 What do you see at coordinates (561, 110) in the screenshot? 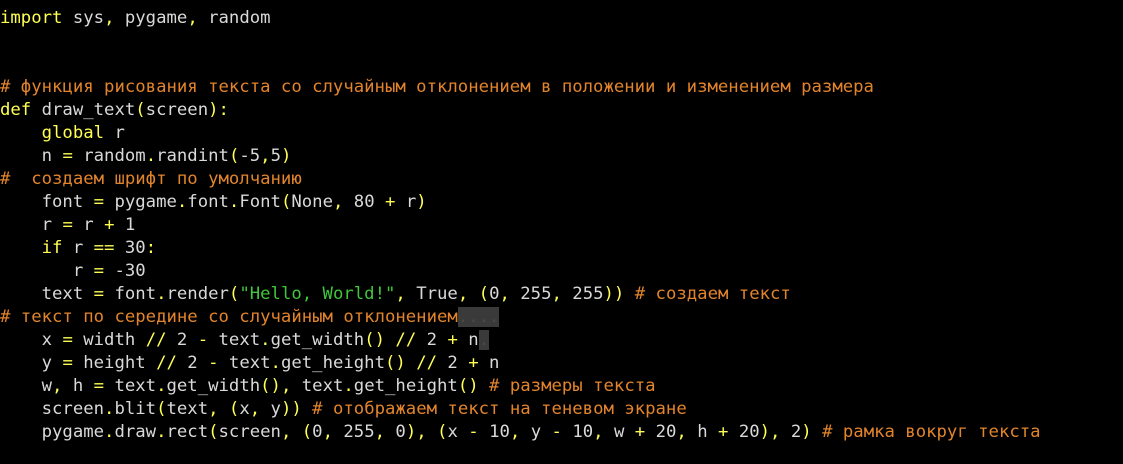
I see `code-line: def draw_text(screen):` at bounding box center [561, 110].